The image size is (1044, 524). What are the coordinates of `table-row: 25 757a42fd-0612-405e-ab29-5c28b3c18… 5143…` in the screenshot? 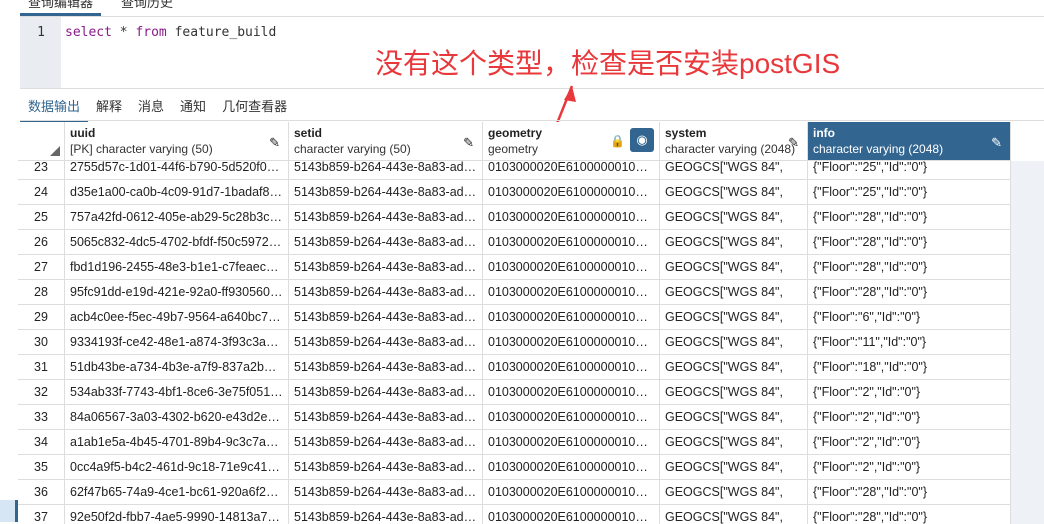 It's located at (514, 217).